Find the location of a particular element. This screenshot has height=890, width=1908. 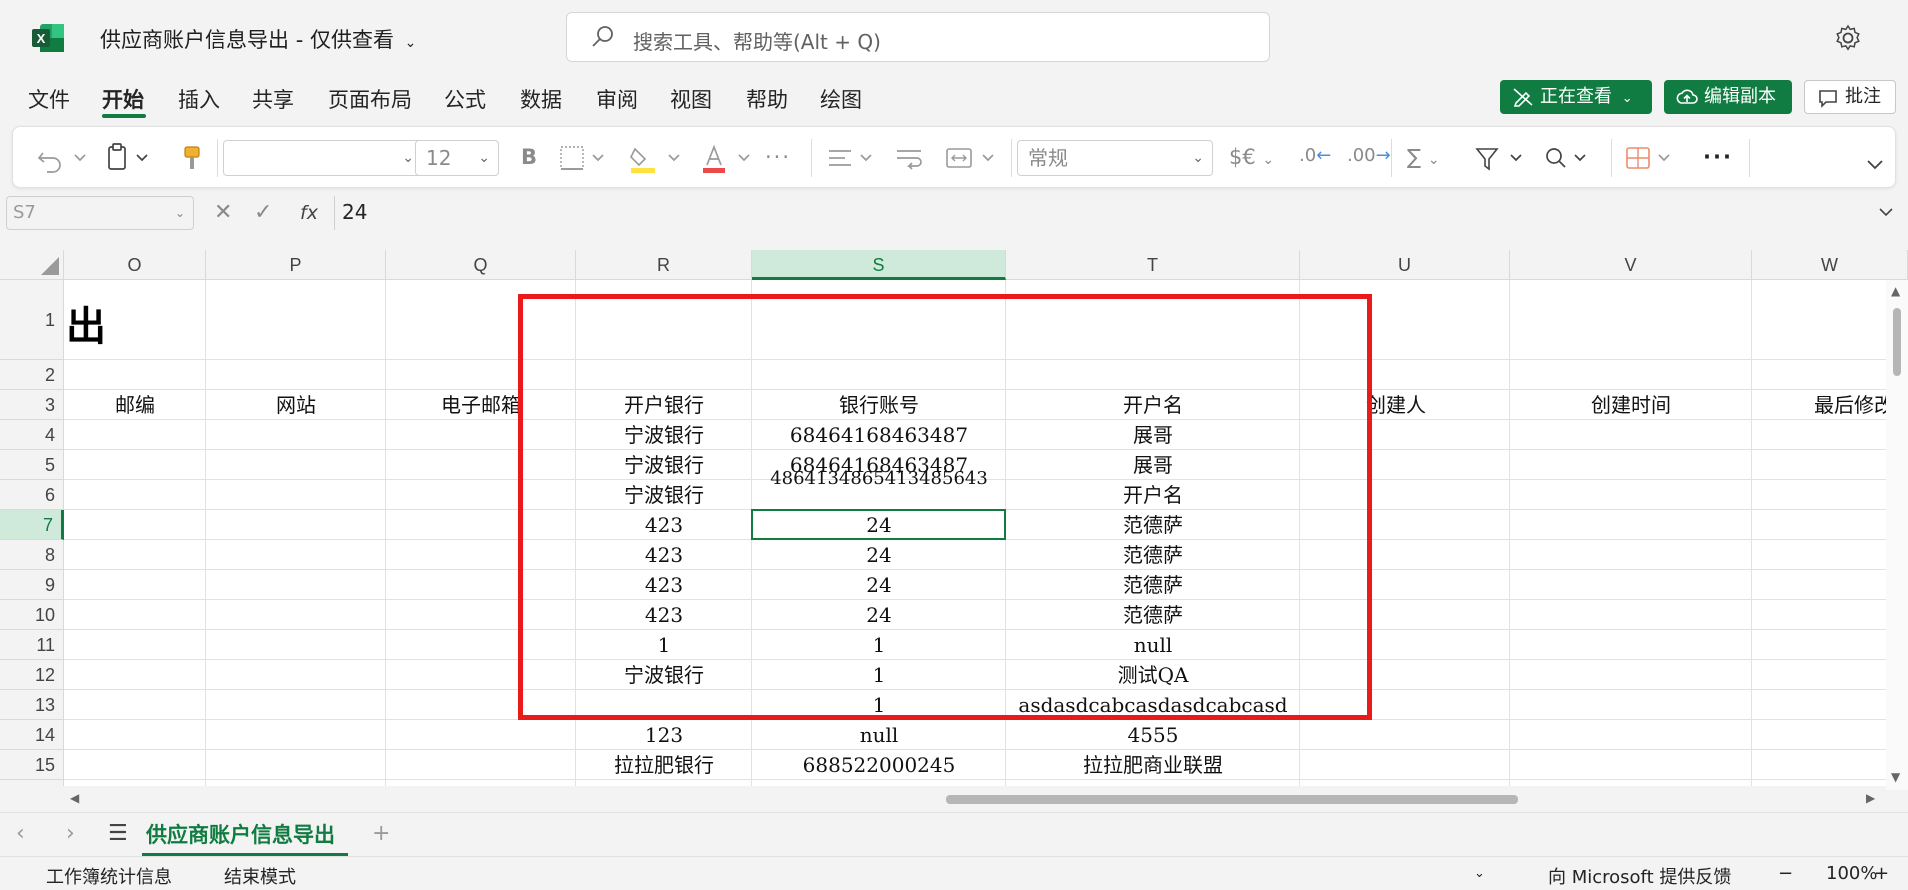

row-header-3: 3 is located at coordinates (32, 405).